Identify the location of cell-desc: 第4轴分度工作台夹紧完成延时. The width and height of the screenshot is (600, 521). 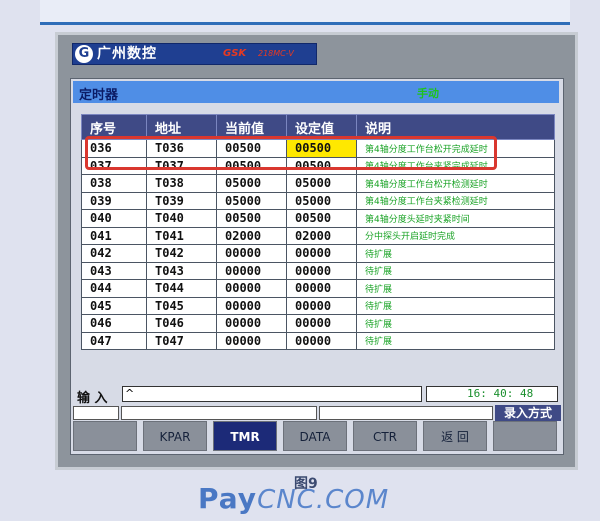
(455, 165).